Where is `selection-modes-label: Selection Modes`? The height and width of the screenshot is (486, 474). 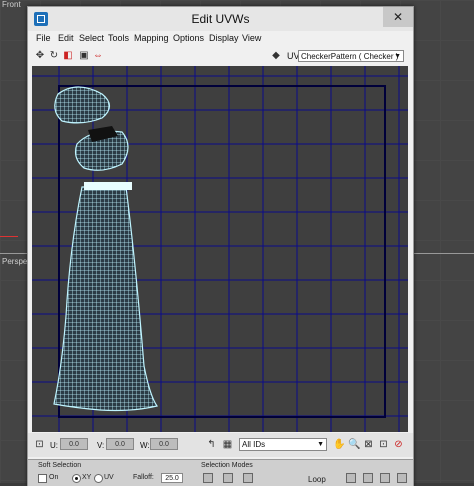
selection-modes-label: Selection Modes is located at coordinates (227, 465).